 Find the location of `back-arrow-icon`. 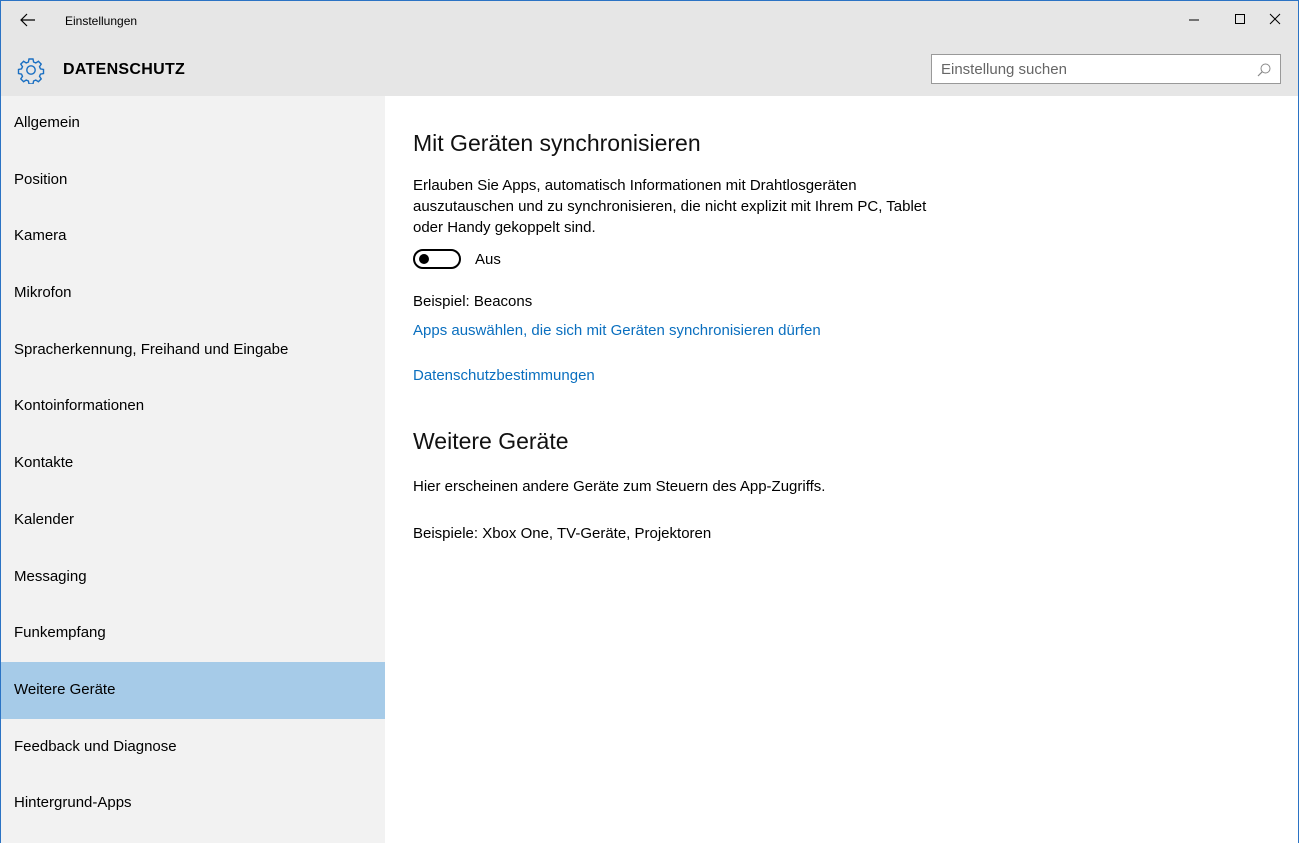

back-arrow-icon is located at coordinates (28, 22).